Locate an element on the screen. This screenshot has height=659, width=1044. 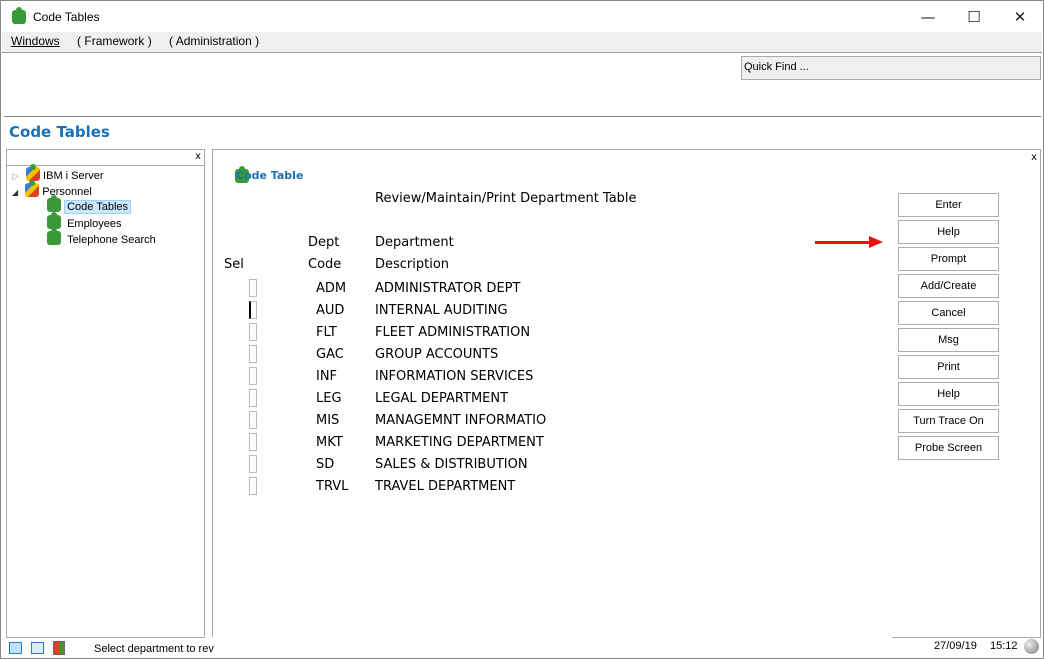
status-message: Select department to rev is located at coordinates (154, 649).